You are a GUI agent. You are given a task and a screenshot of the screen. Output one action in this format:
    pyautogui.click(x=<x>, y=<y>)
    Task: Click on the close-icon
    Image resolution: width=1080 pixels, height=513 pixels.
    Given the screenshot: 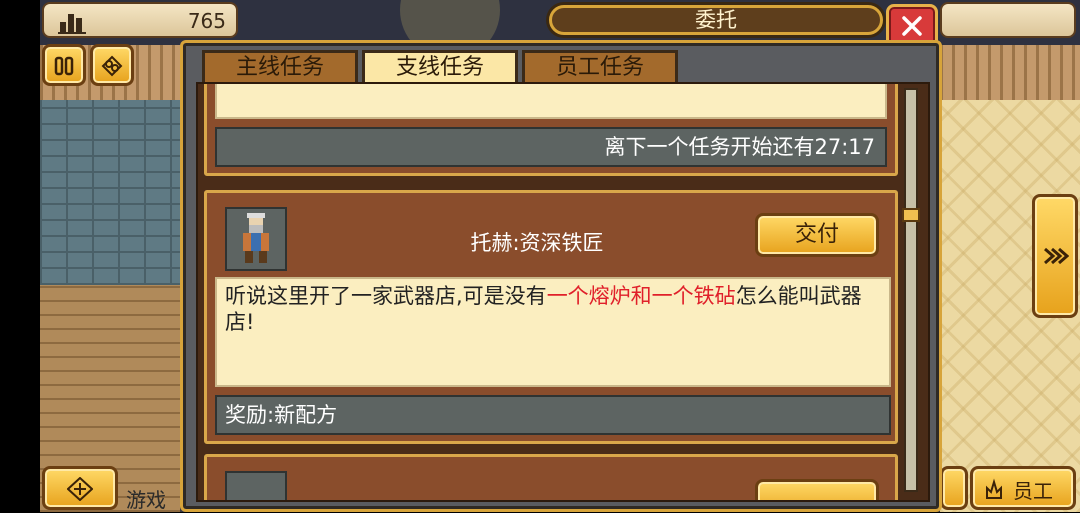 What is the action you would take?
    pyautogui.click(x=912, y=26)
    